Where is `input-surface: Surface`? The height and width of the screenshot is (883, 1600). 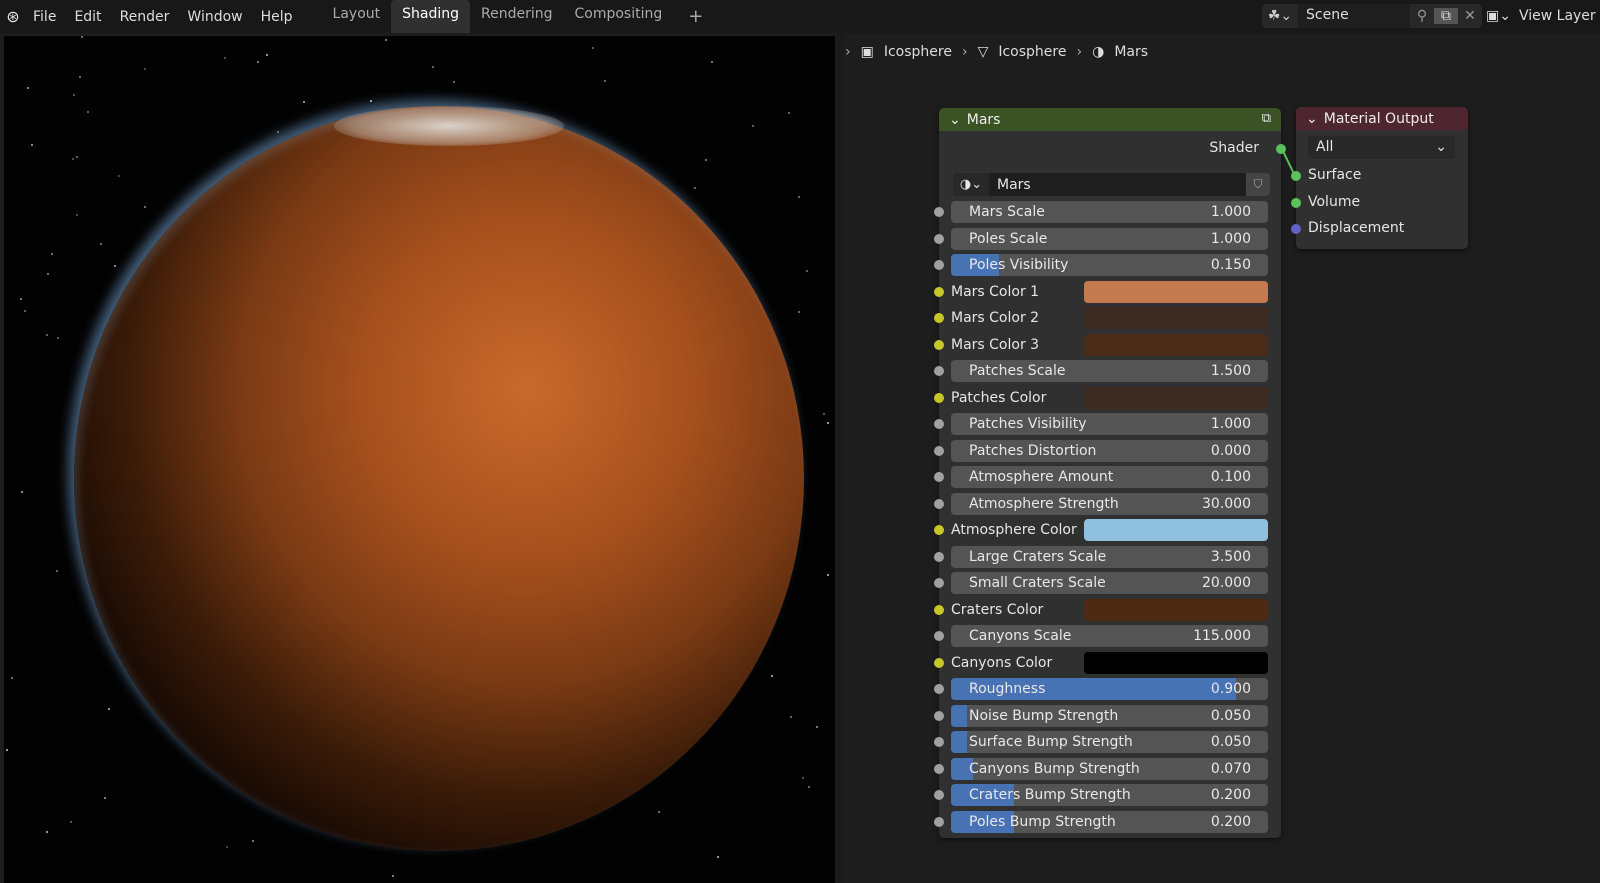 input-surface: Surface is located at coordinates (1335, 175).